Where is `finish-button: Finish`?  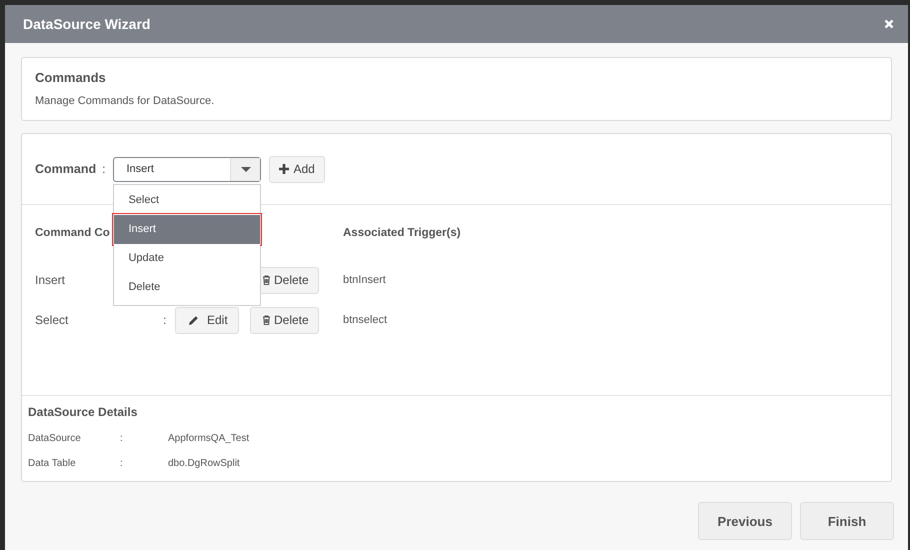
finish-button: Finish is located at coordinates (847, 521).